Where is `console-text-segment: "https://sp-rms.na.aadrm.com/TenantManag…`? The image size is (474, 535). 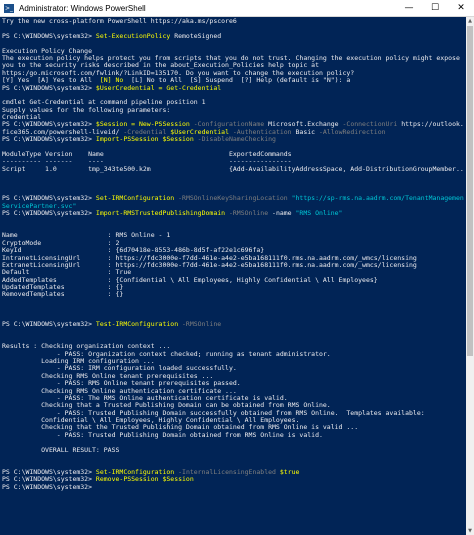
console-text-segment: "https://sp-rms.na.aadrm.com/TenantManag… is located at coordinates (377, 198).